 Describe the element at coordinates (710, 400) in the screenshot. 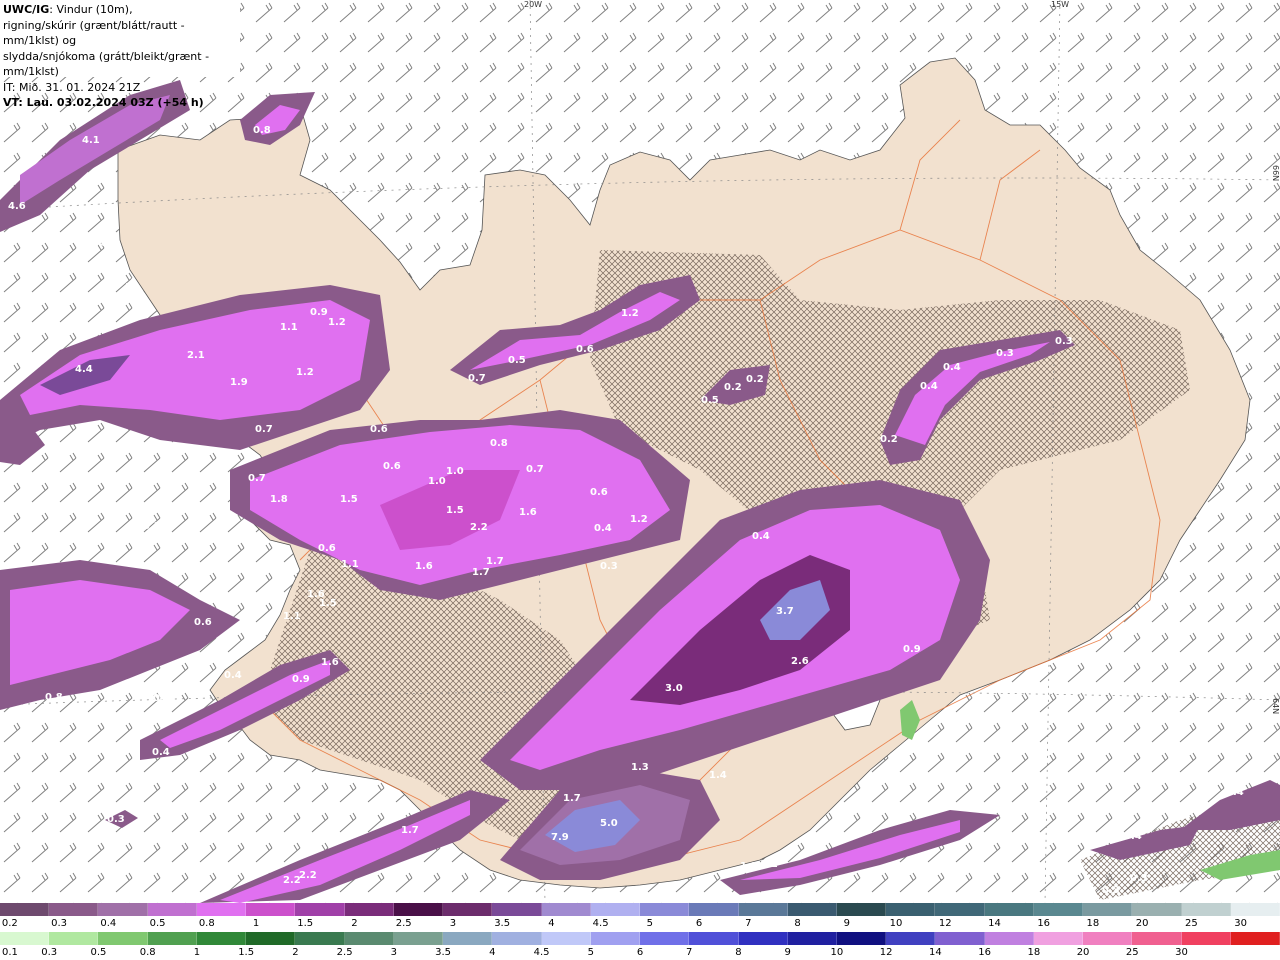

I see `map-value: 0.5` at that location.